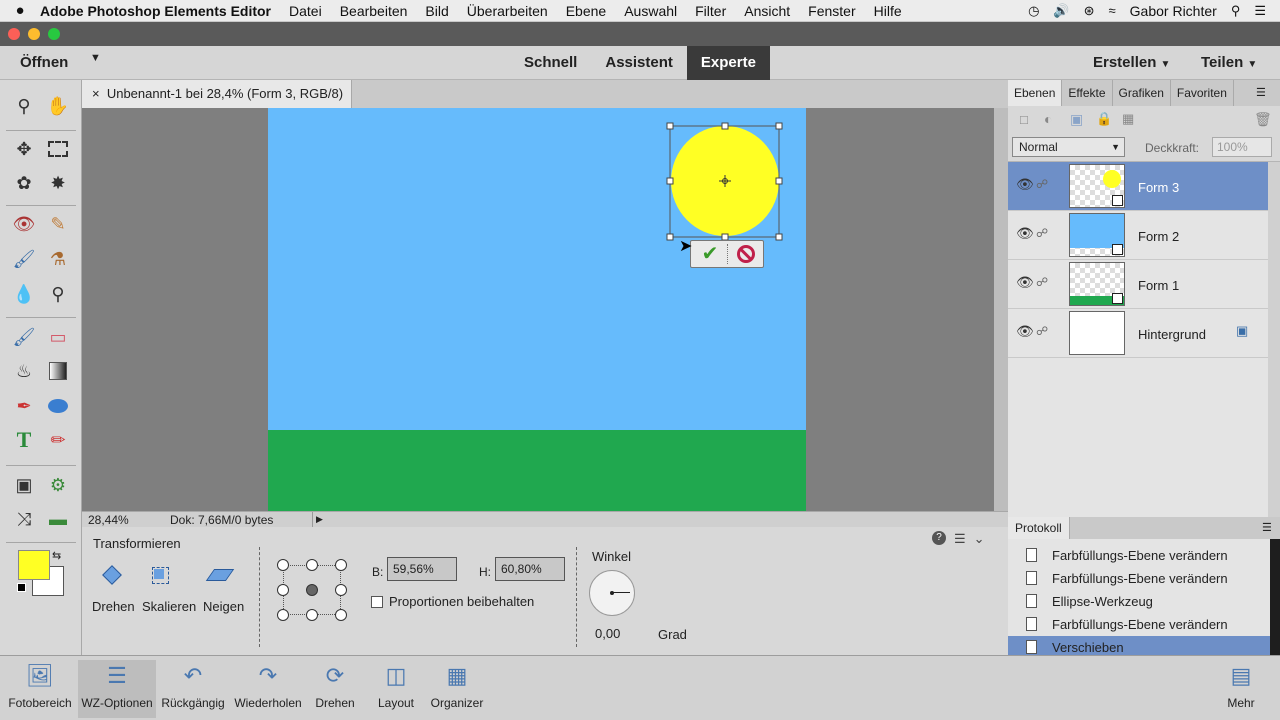  I want to click on redo-button: ↷ Wiederholen, so click(268, 685).